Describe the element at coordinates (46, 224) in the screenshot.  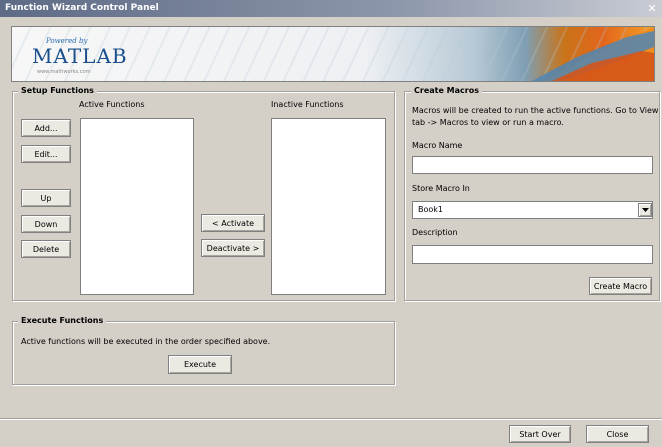
I see `down-button: Down` at that location.